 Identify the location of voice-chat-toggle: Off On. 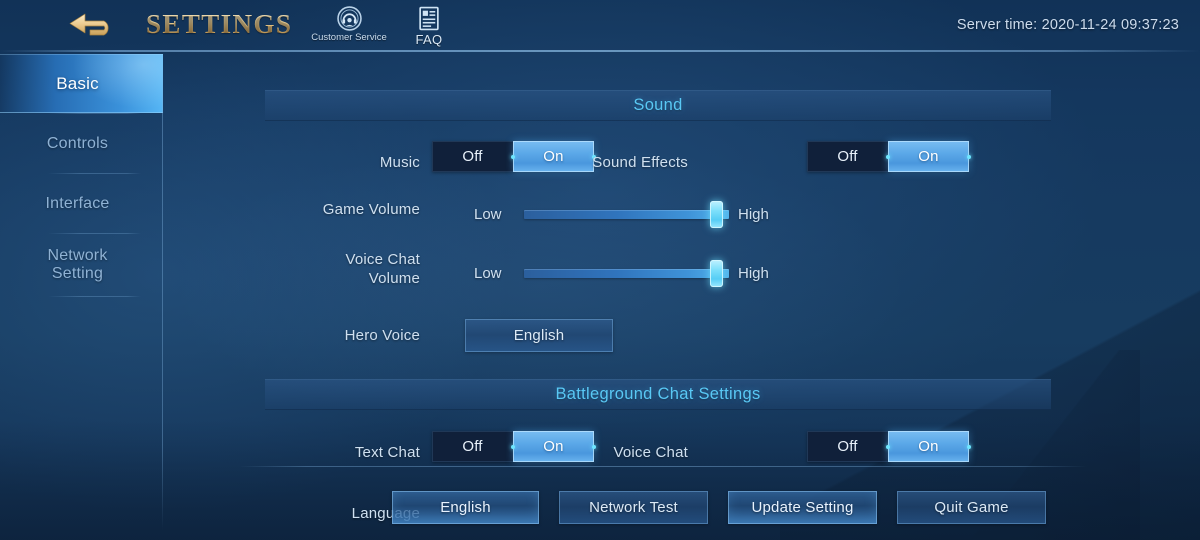
(889, 446).